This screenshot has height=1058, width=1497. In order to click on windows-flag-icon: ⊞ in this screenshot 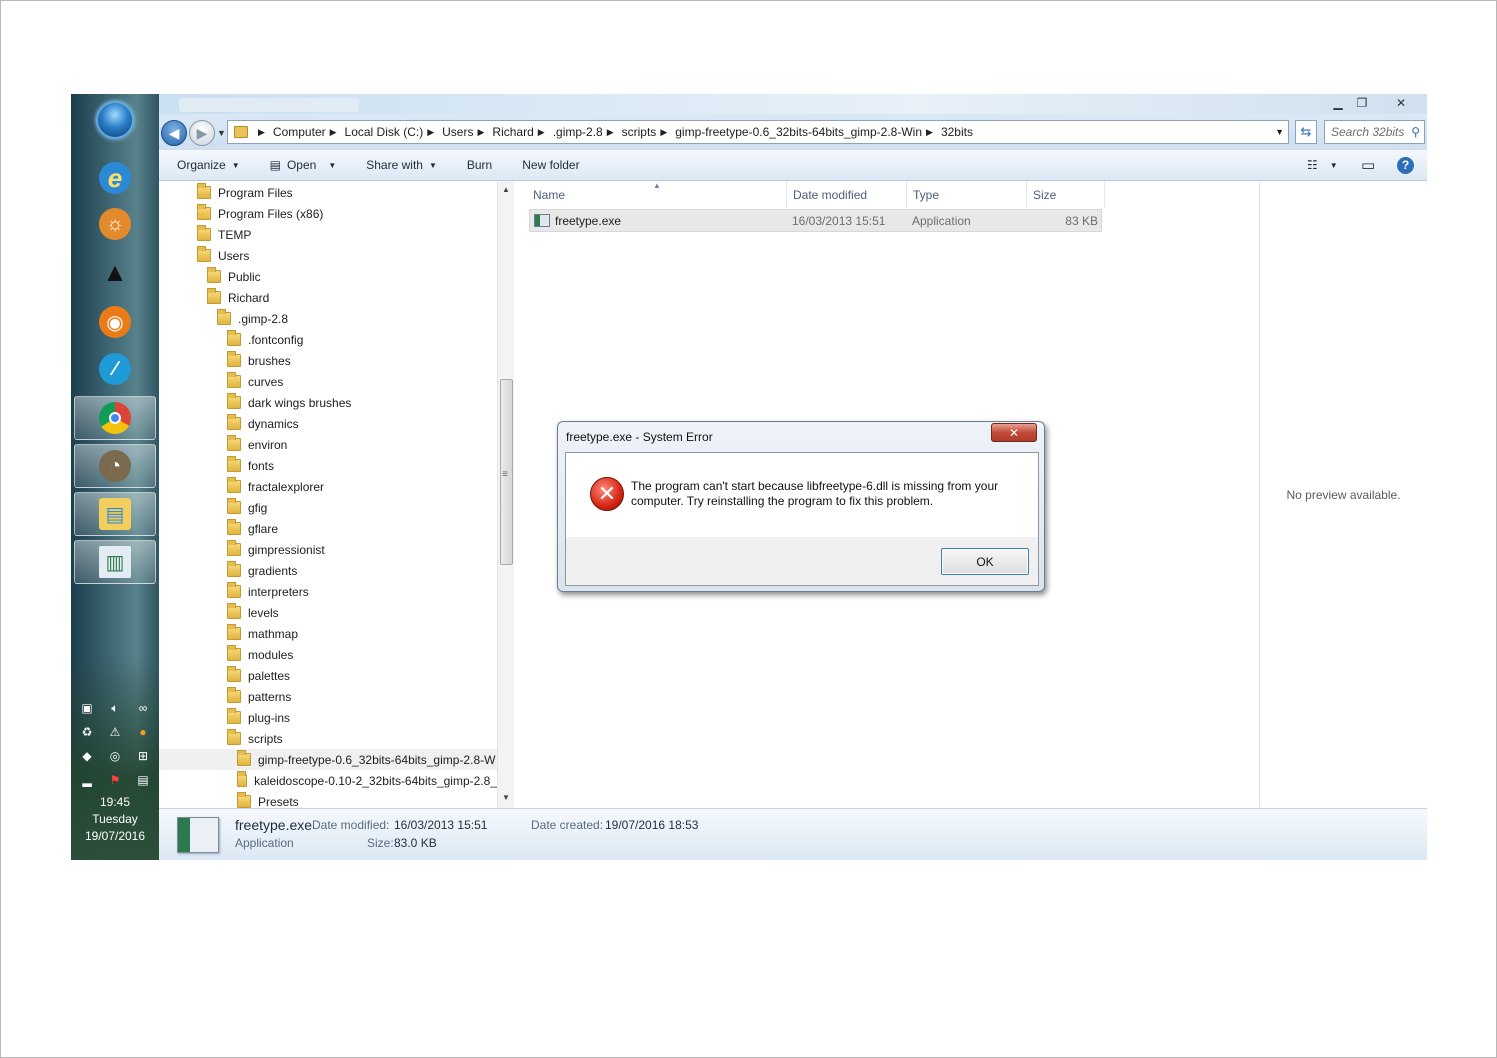, I will do `click(143, 756)`.